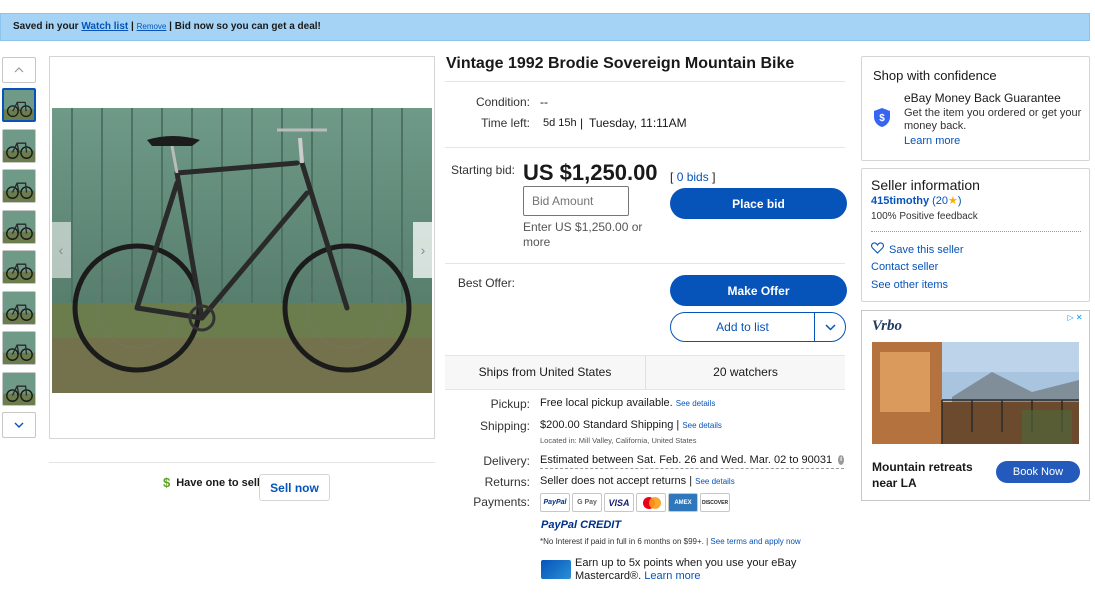 The height and width of the screenshot is (600, 1095). What do you see at coordinates (482, 170) in the screenshot?
I see `starting-bid-label: Starting bid:` at bounding box center [482, 170].